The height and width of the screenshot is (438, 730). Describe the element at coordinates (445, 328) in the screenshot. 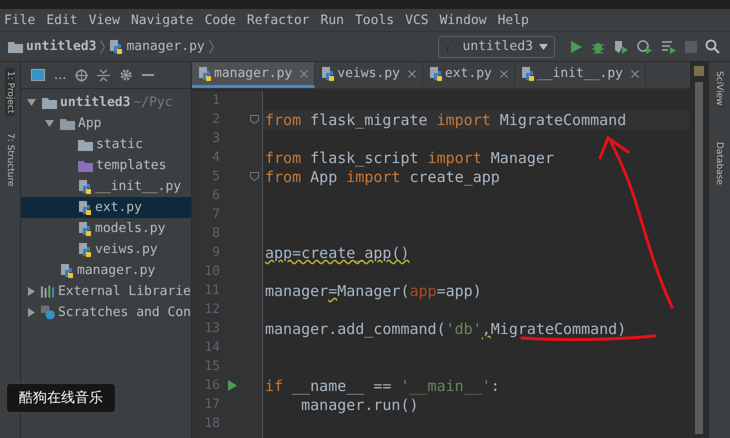

I see `code-line: manager.add_command('db',MigrateCommand)` at that location.